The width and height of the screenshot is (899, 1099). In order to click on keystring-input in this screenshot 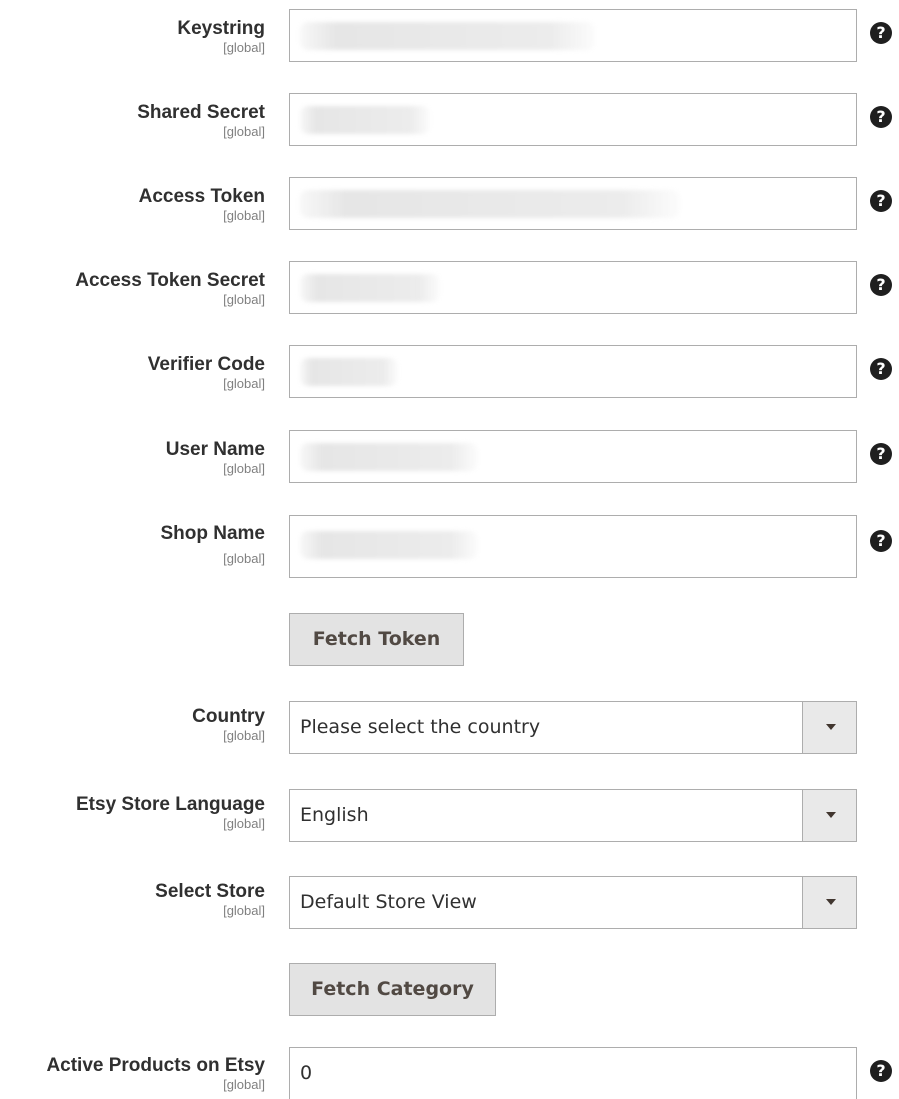, I will do `click(573, 35)`.